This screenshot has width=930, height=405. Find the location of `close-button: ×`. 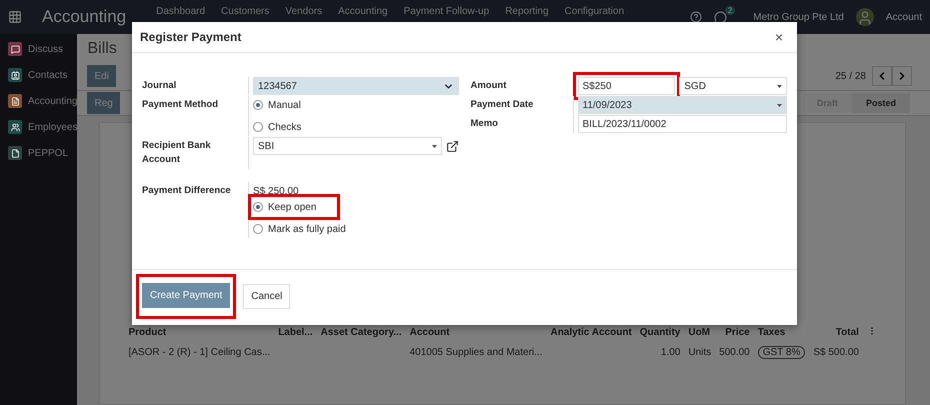

close-button: × is located at coordinates (778, 37).